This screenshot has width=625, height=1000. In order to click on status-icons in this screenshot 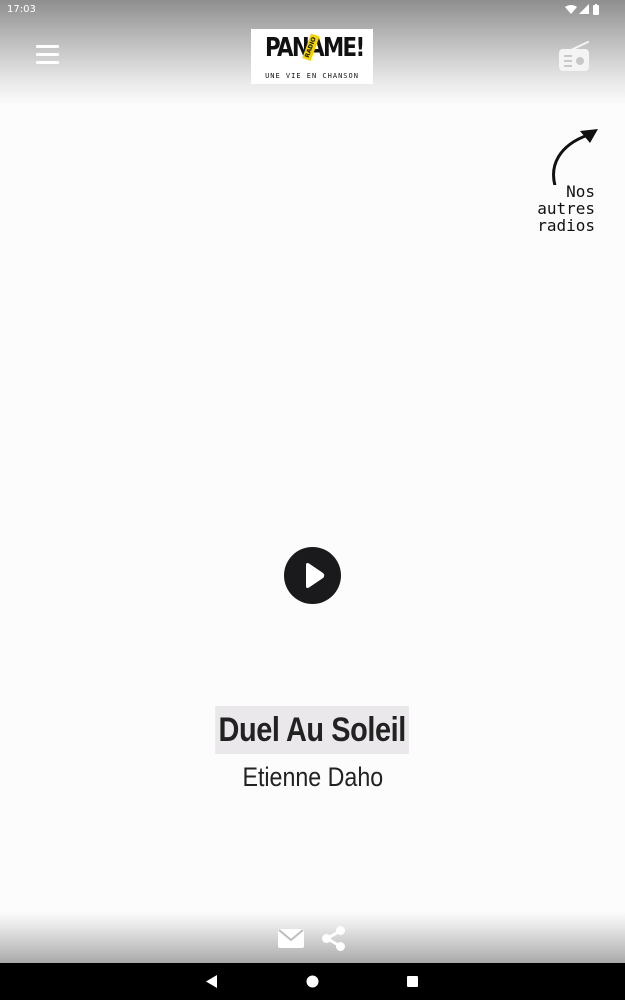, I will do `click(585, 10)`.